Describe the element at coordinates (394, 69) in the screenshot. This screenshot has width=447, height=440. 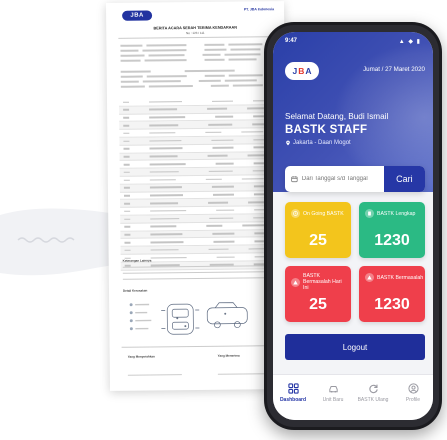
I see `header-date: Jumat / 27 Maret 2020` at that location.